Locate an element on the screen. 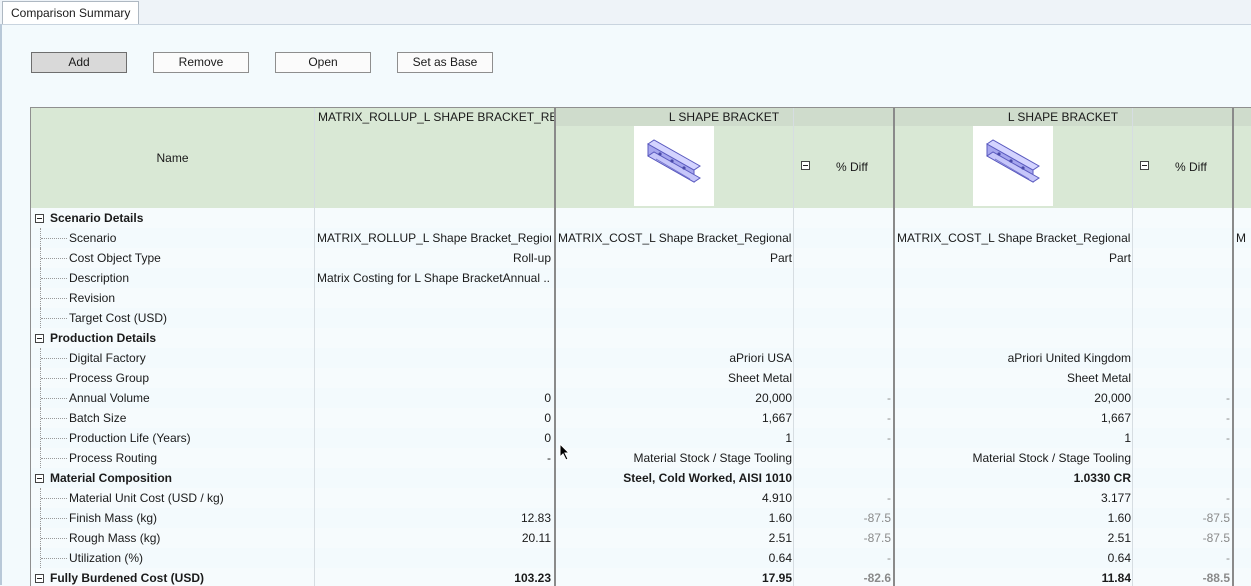  set-as-base-button: Set as Base is located at coordinates (445, 62).